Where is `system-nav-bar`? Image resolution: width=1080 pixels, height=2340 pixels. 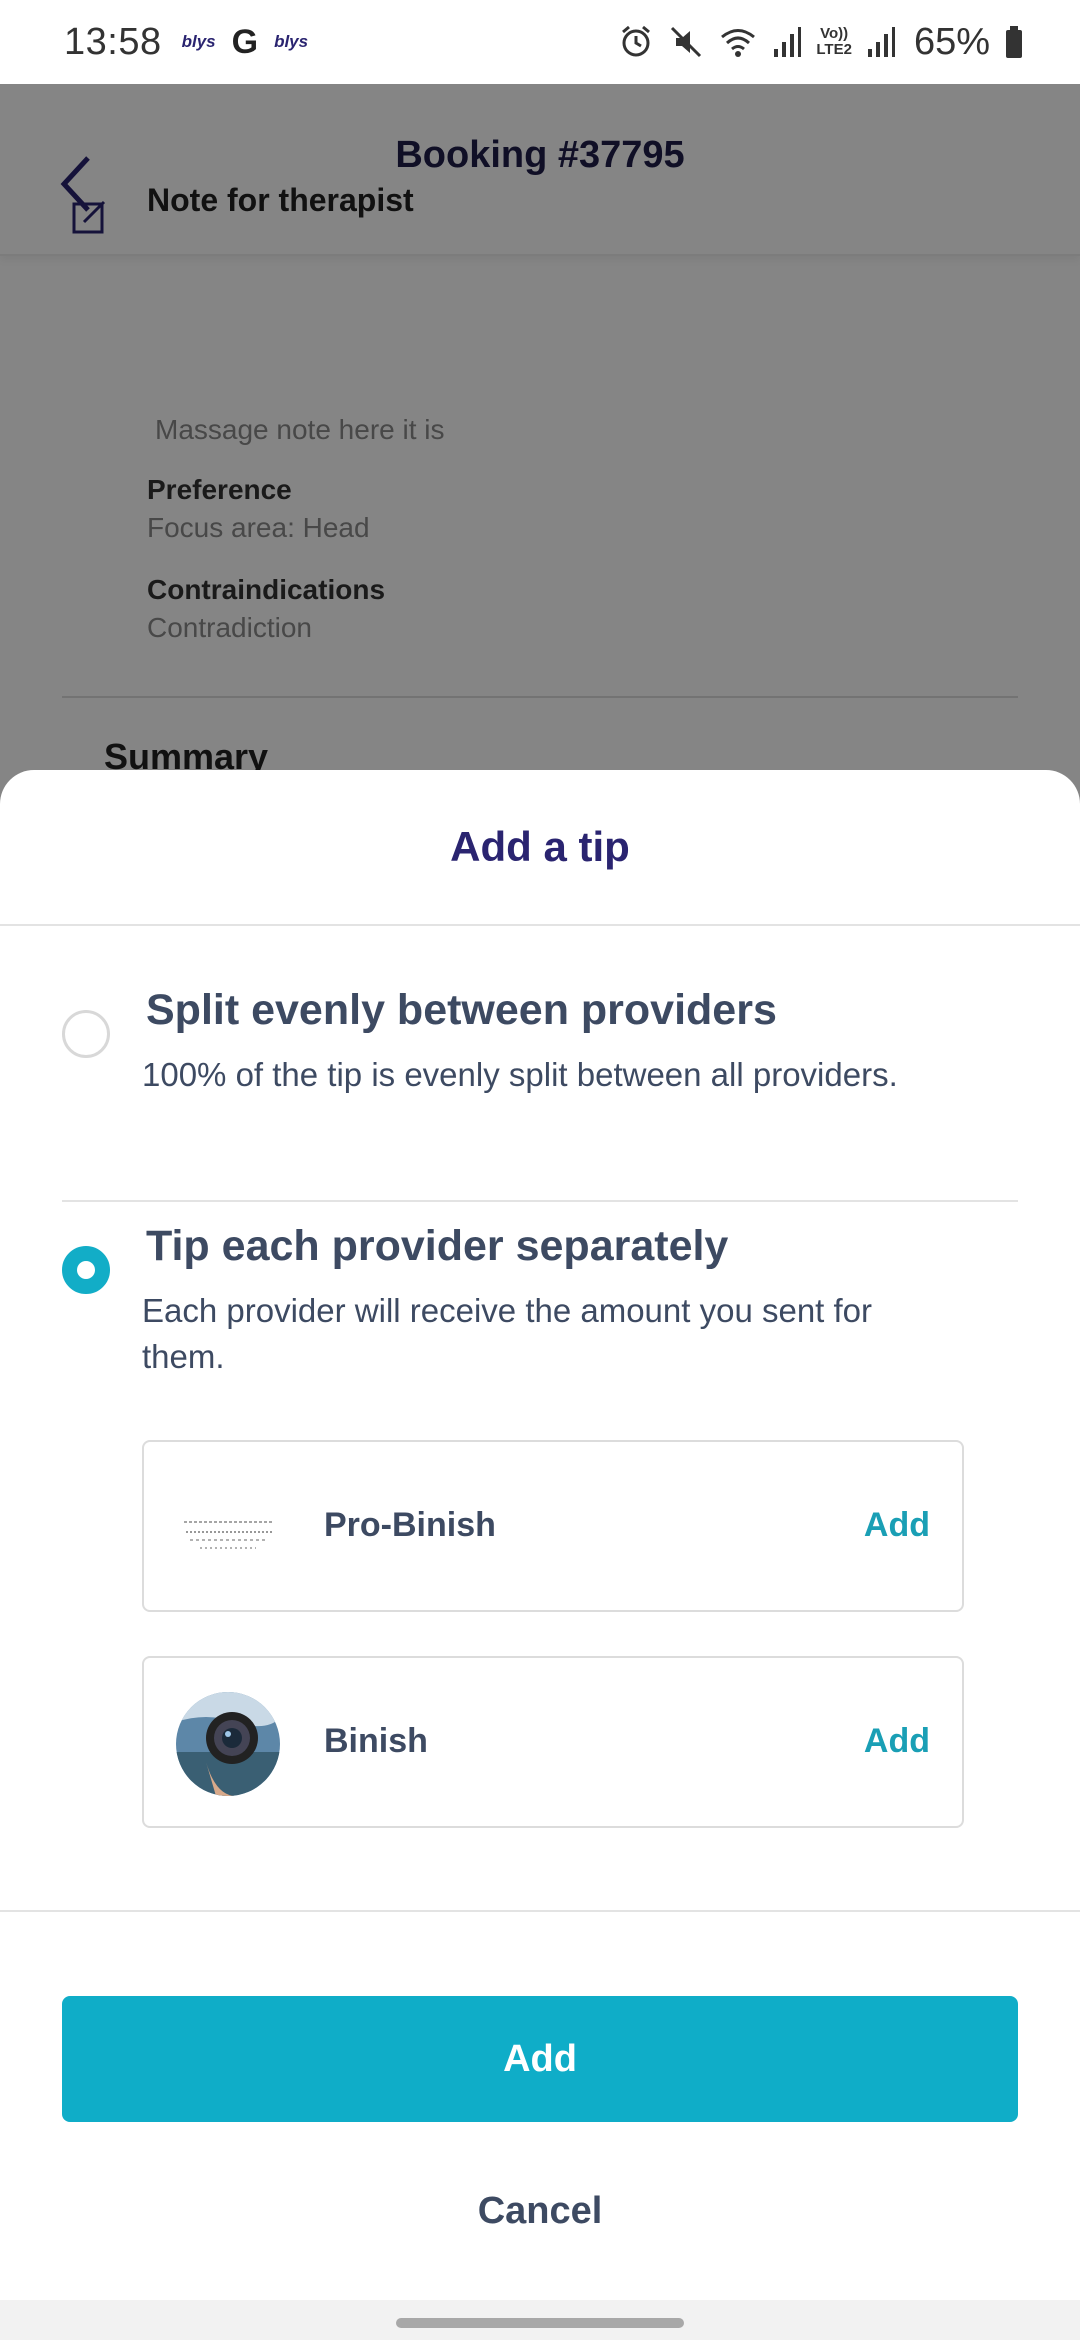
system-nav-bar is located at coordinates (540, 2320).